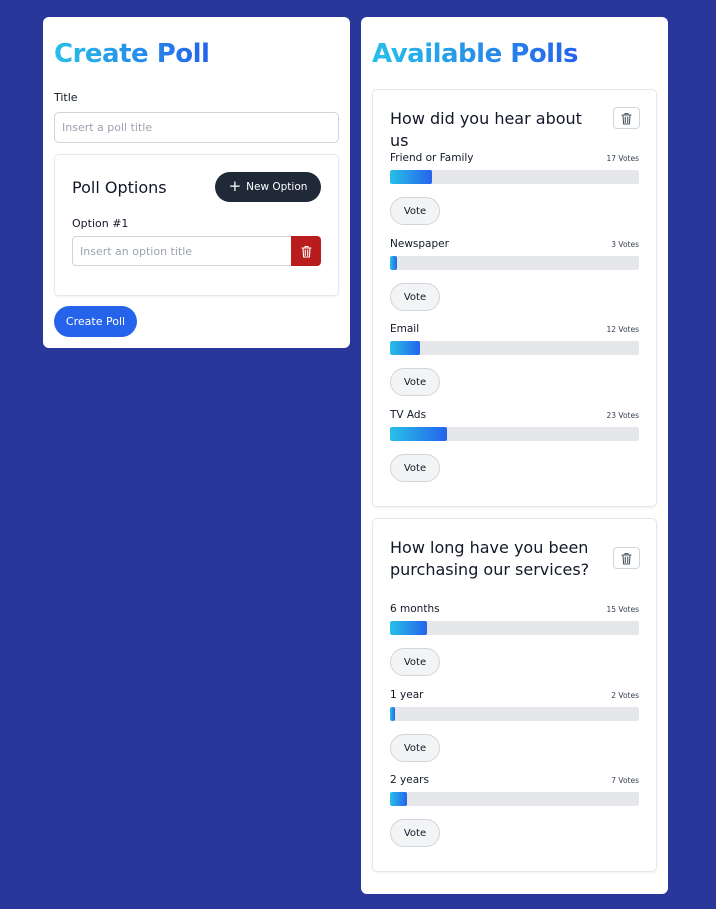 The width and height of the screenshot is (716, 909). Describe the element at coordinates (408, 415) in the screenshot. I see `option-label: TV Ads` at that location.